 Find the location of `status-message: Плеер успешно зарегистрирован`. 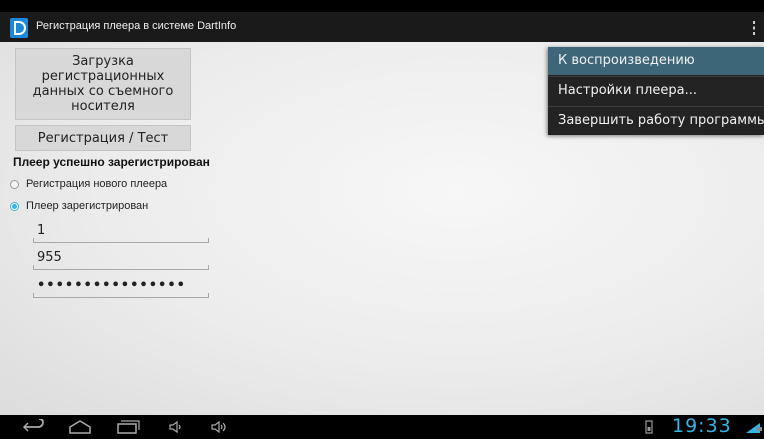

status-message: Плеер успешно зарегистрирован is located at coordinates (111, 162).